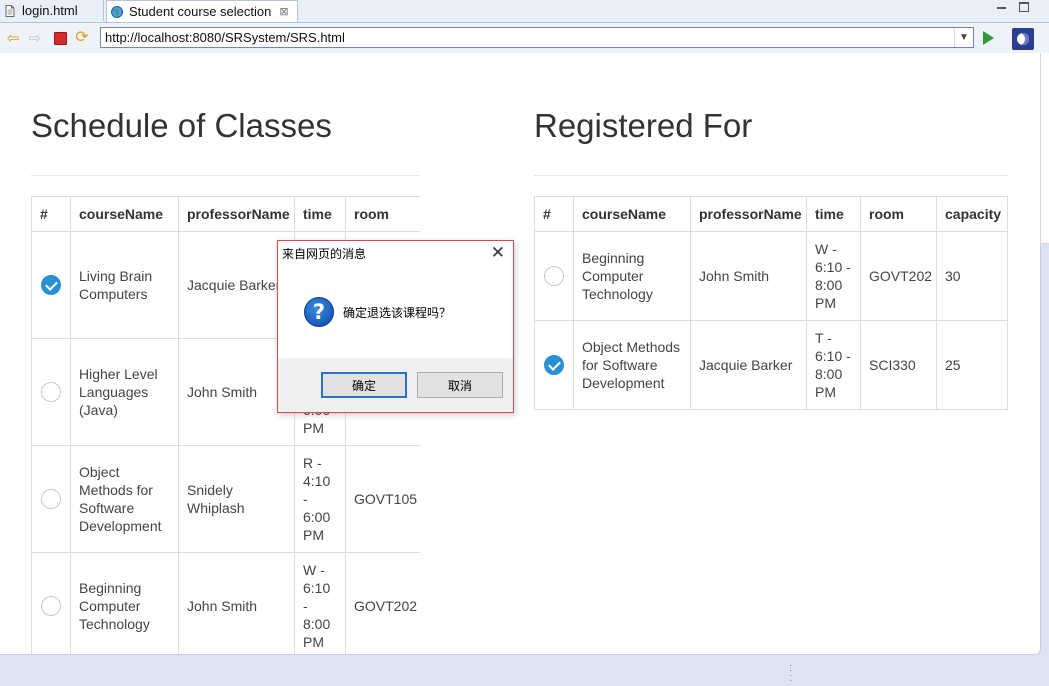  Describe the element at coordinates (117, 11) in the screenshot. I see `globe-icon` at that location.